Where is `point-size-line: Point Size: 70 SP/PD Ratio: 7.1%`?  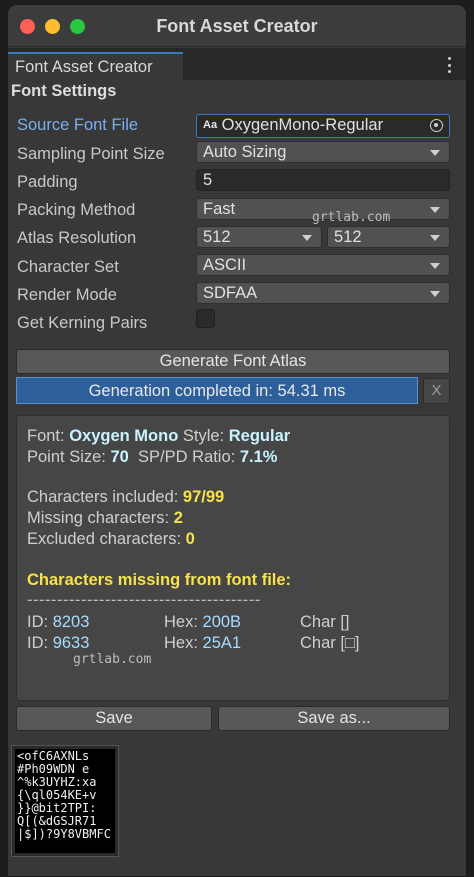
point-size-line: Point Size: 70 SP/PD Ratio: 7.1% is located at coordinates (152, 457).